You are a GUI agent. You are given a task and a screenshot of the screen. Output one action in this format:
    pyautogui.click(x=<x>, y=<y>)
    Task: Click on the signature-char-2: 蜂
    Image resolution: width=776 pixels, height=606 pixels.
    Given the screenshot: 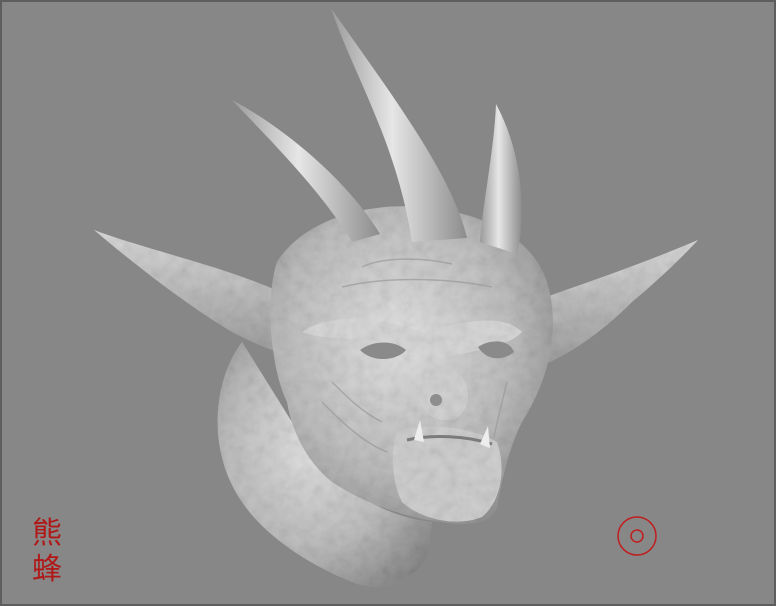 What is the action you would take?
    pyautogui.click(x=47, y=569)
    